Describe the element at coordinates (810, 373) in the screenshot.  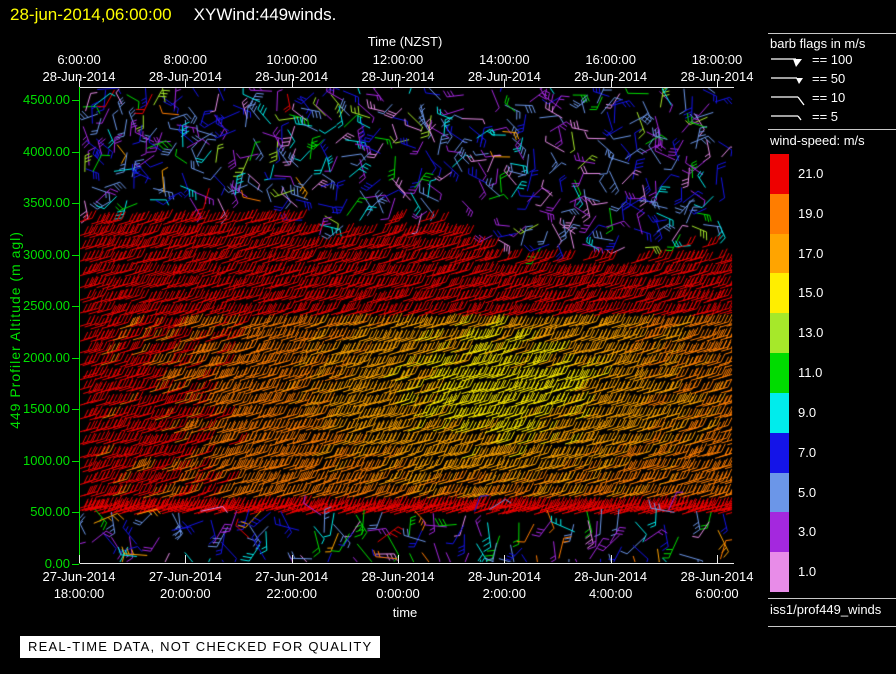
I see `colorbar-label: 11.0` at that location.